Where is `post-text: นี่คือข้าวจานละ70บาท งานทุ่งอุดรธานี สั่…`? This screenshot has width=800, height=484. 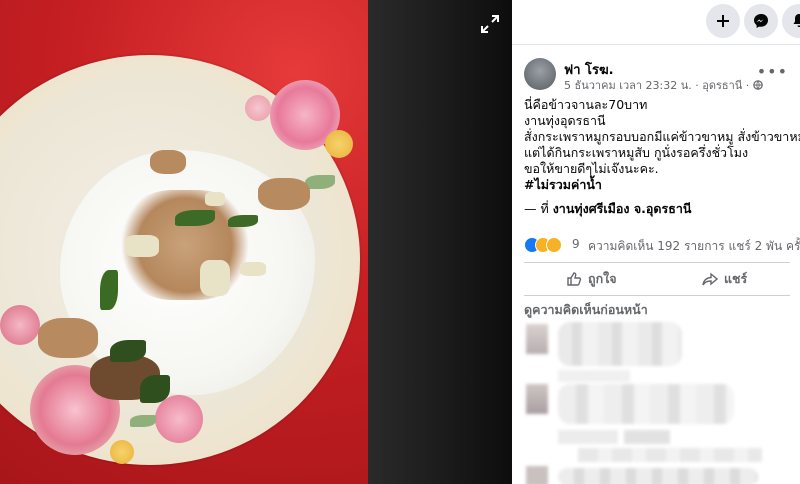
post-text: นี่คือข้าวจานละ70บาท งานทุ่งอุดรธานี สั่… is located at coordinates (662, 157).